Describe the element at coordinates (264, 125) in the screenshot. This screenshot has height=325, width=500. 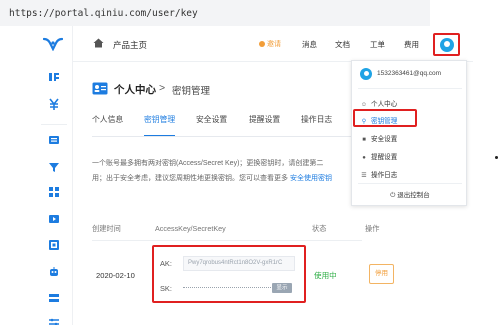
I see `tab-notifications: 提醒设置` at that location.